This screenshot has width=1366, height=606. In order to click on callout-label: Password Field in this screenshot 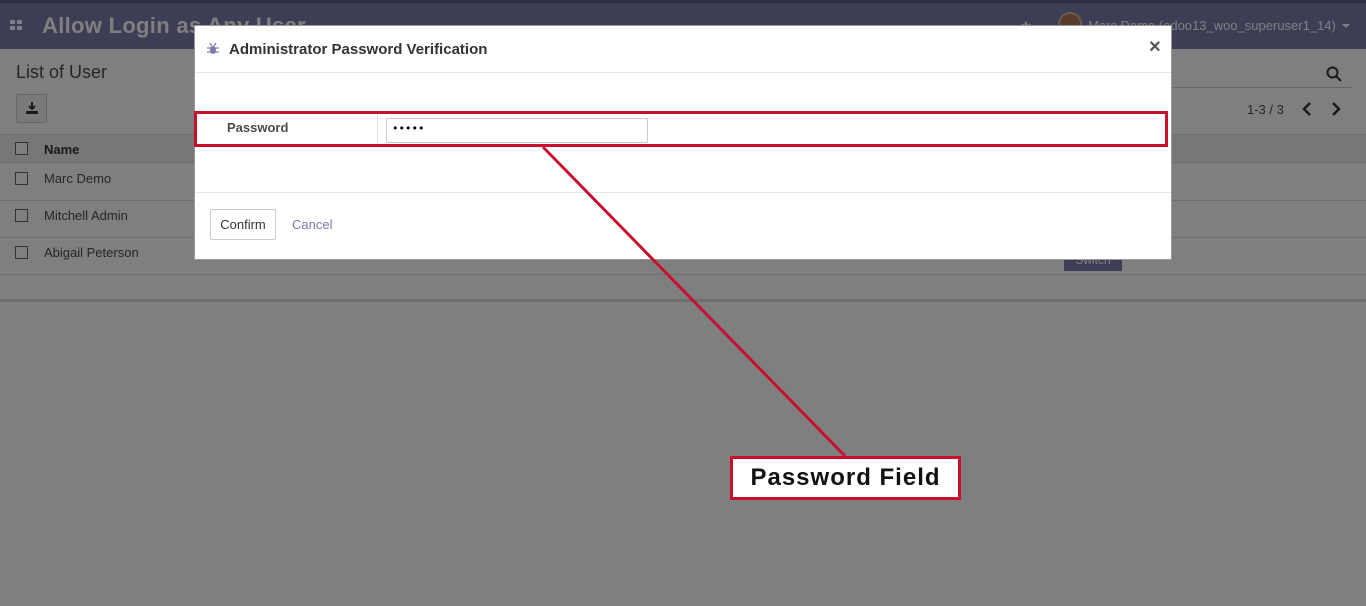, I will do `click(845, 478)`.